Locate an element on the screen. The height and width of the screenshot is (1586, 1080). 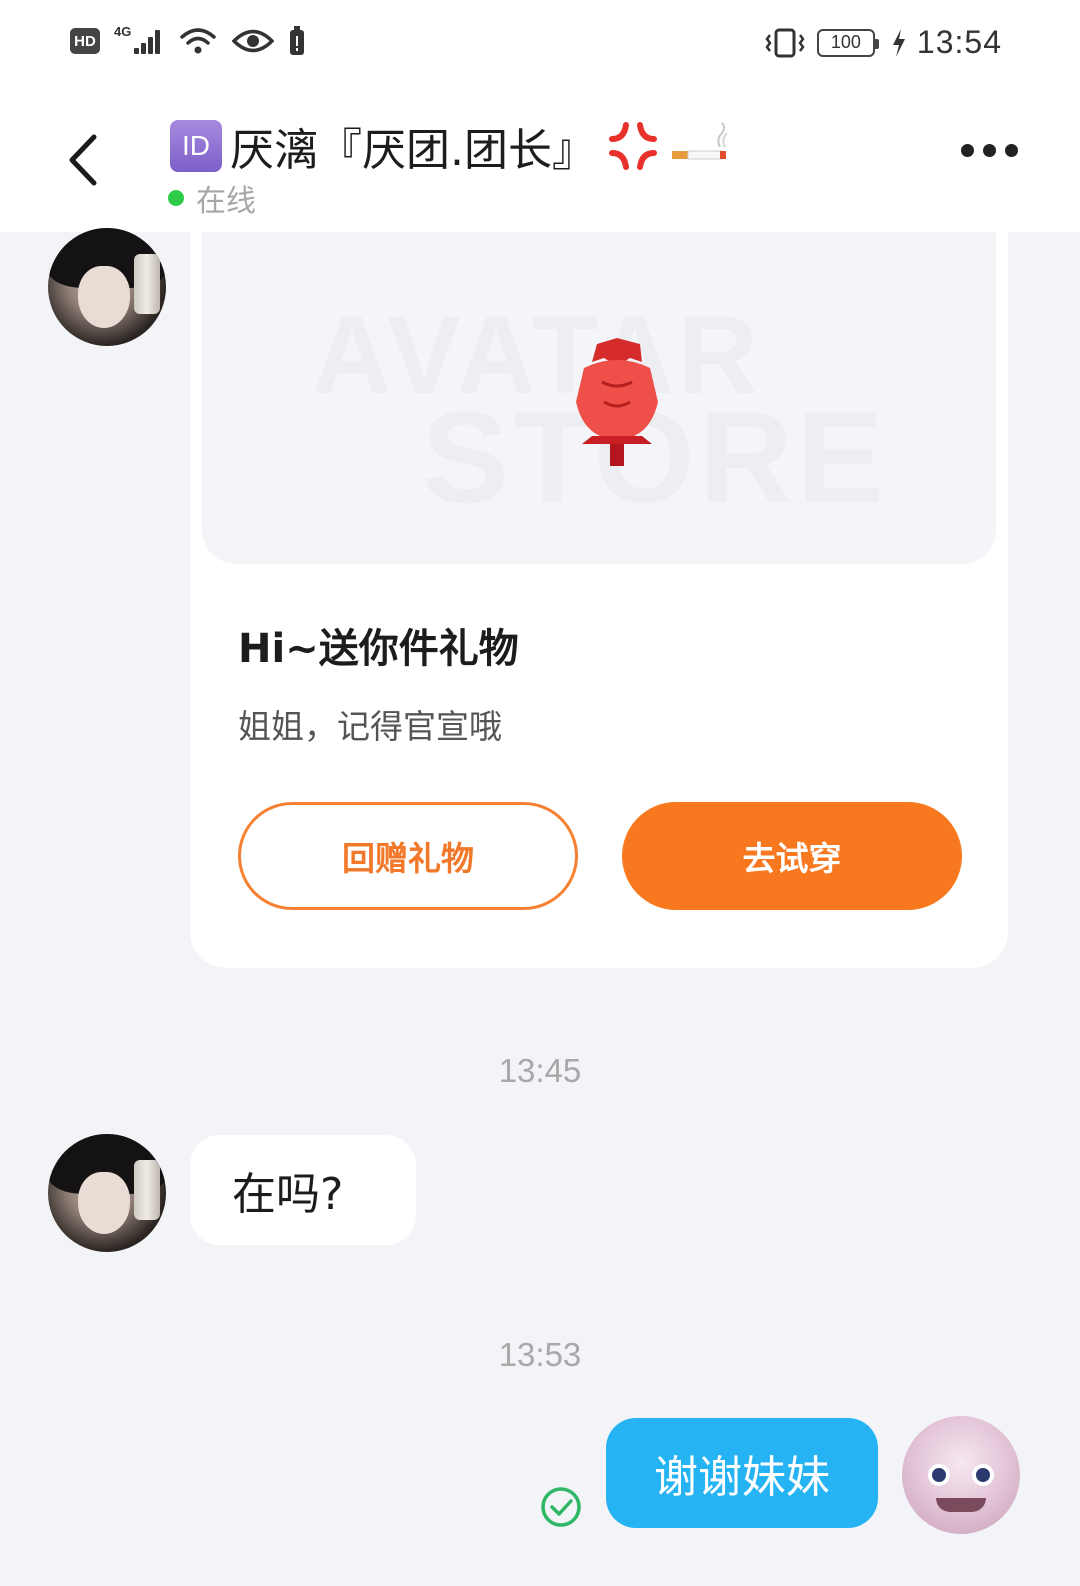
id-badge-icon: ID is located at coordinates (196, 146).